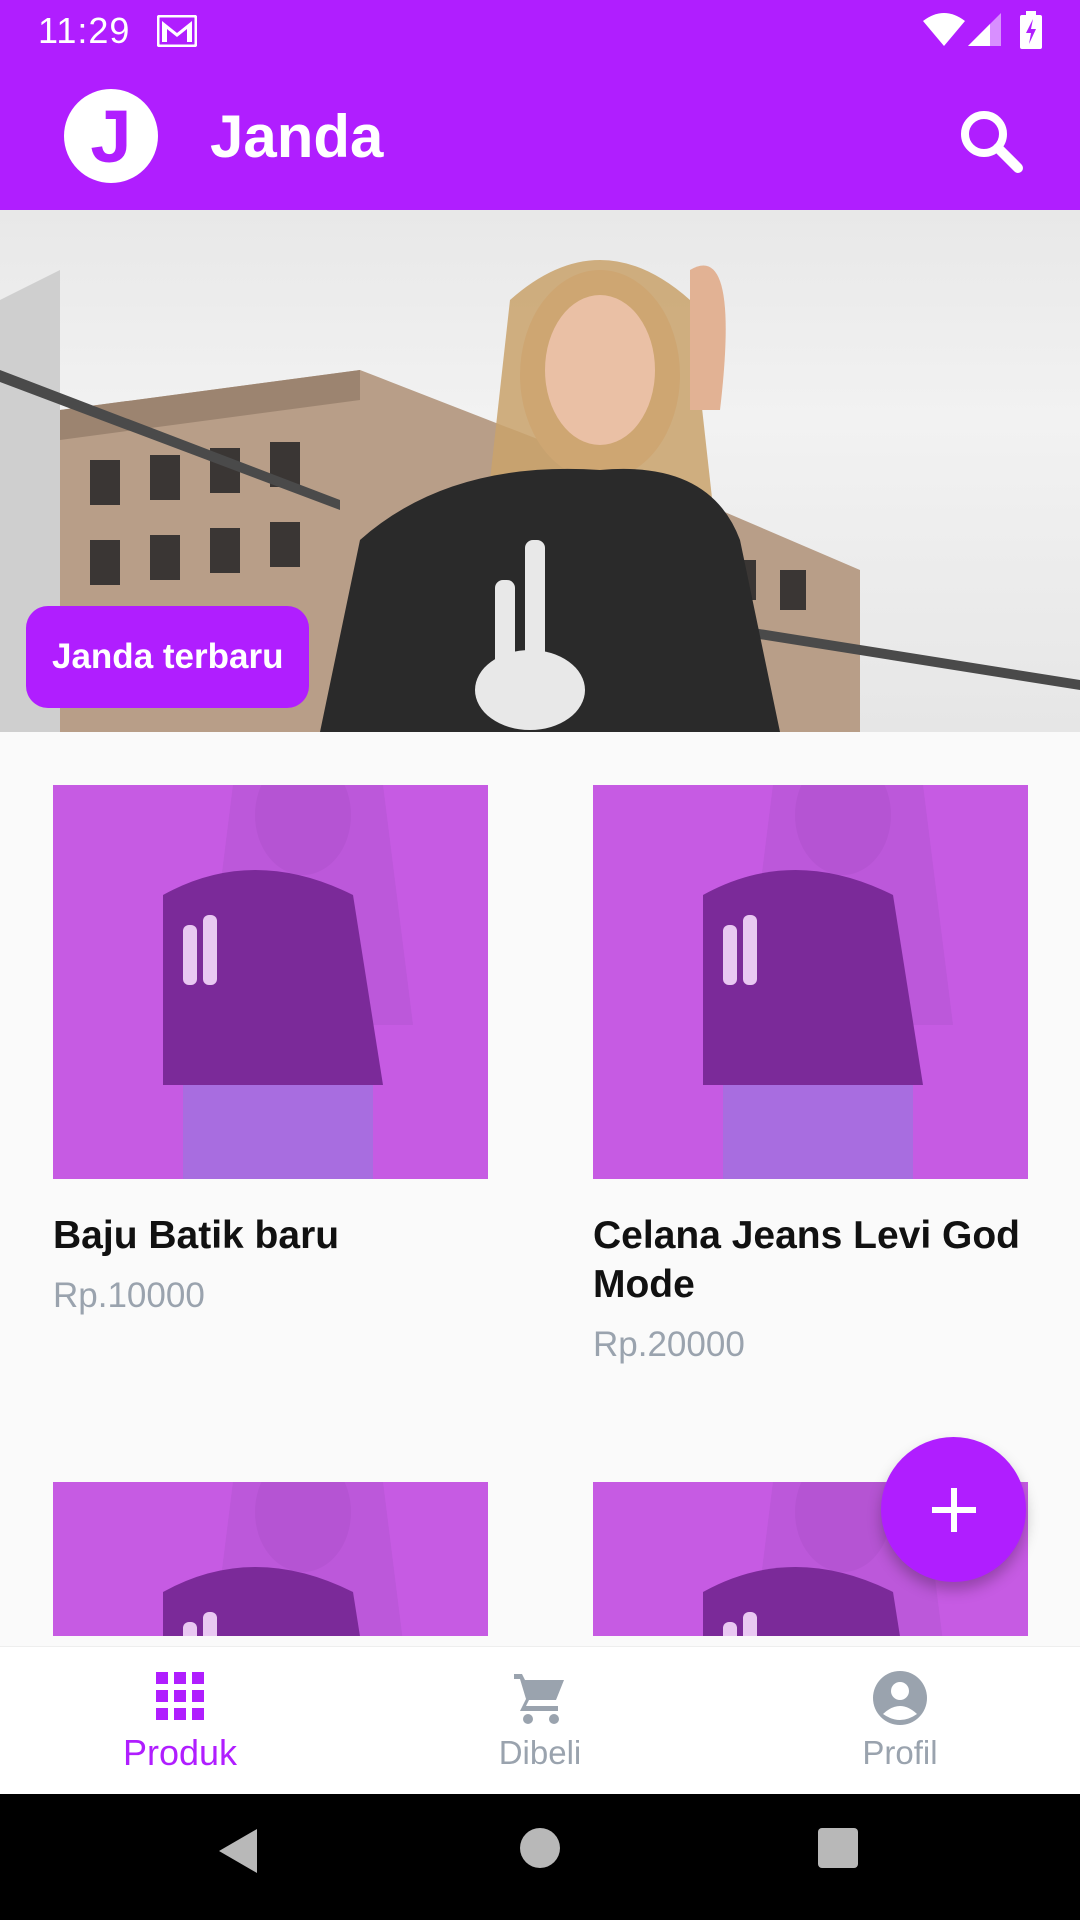  I want to click on system-navigation, so click(540, 1857).